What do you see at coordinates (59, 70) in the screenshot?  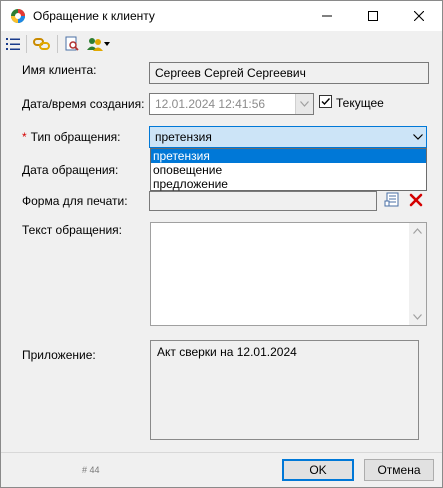 I see `client-name-label: Имя клиента:` at bounding box center [59, 70].